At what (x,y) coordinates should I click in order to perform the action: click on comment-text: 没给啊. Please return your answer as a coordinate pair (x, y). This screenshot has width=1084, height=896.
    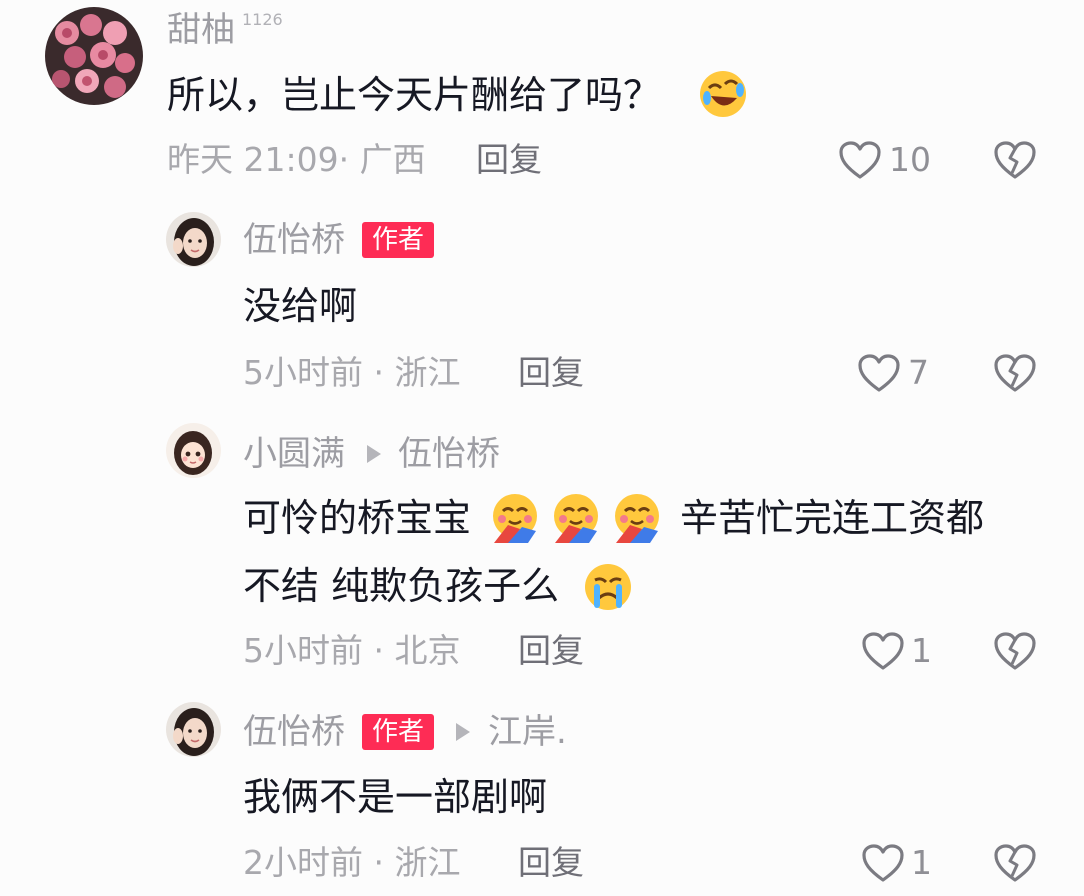
    Looking at the image, I should click on (300, 306).